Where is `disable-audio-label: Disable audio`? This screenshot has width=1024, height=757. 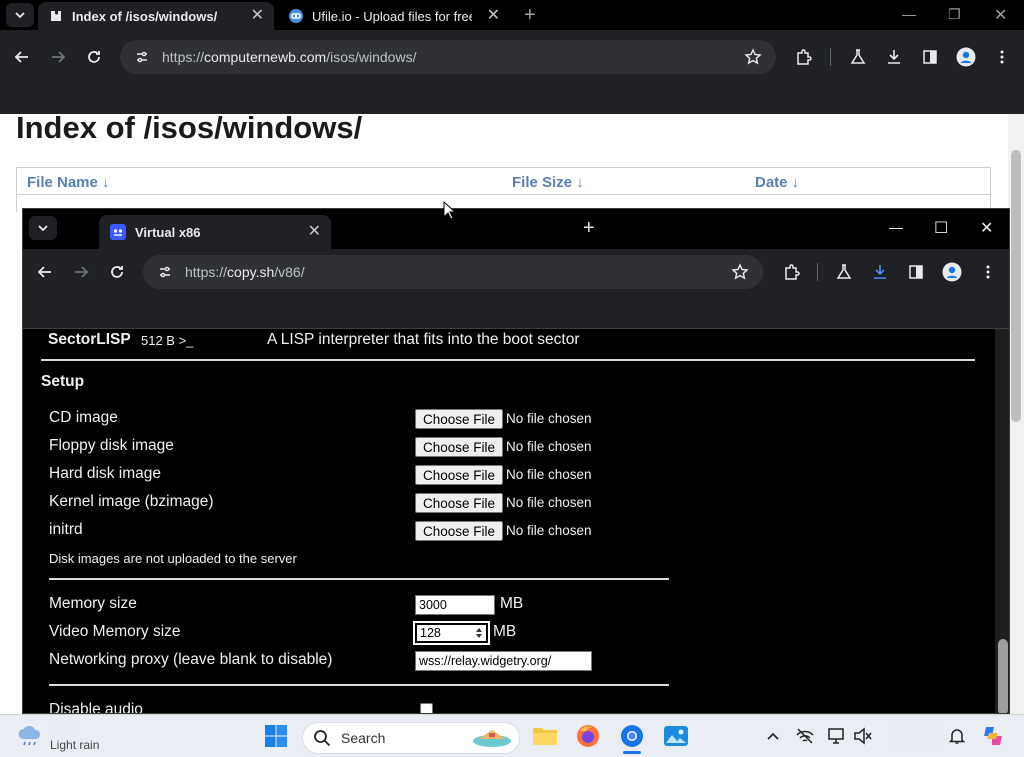 disable-audio-label: Disable audio is located at coordinates (96, 707).